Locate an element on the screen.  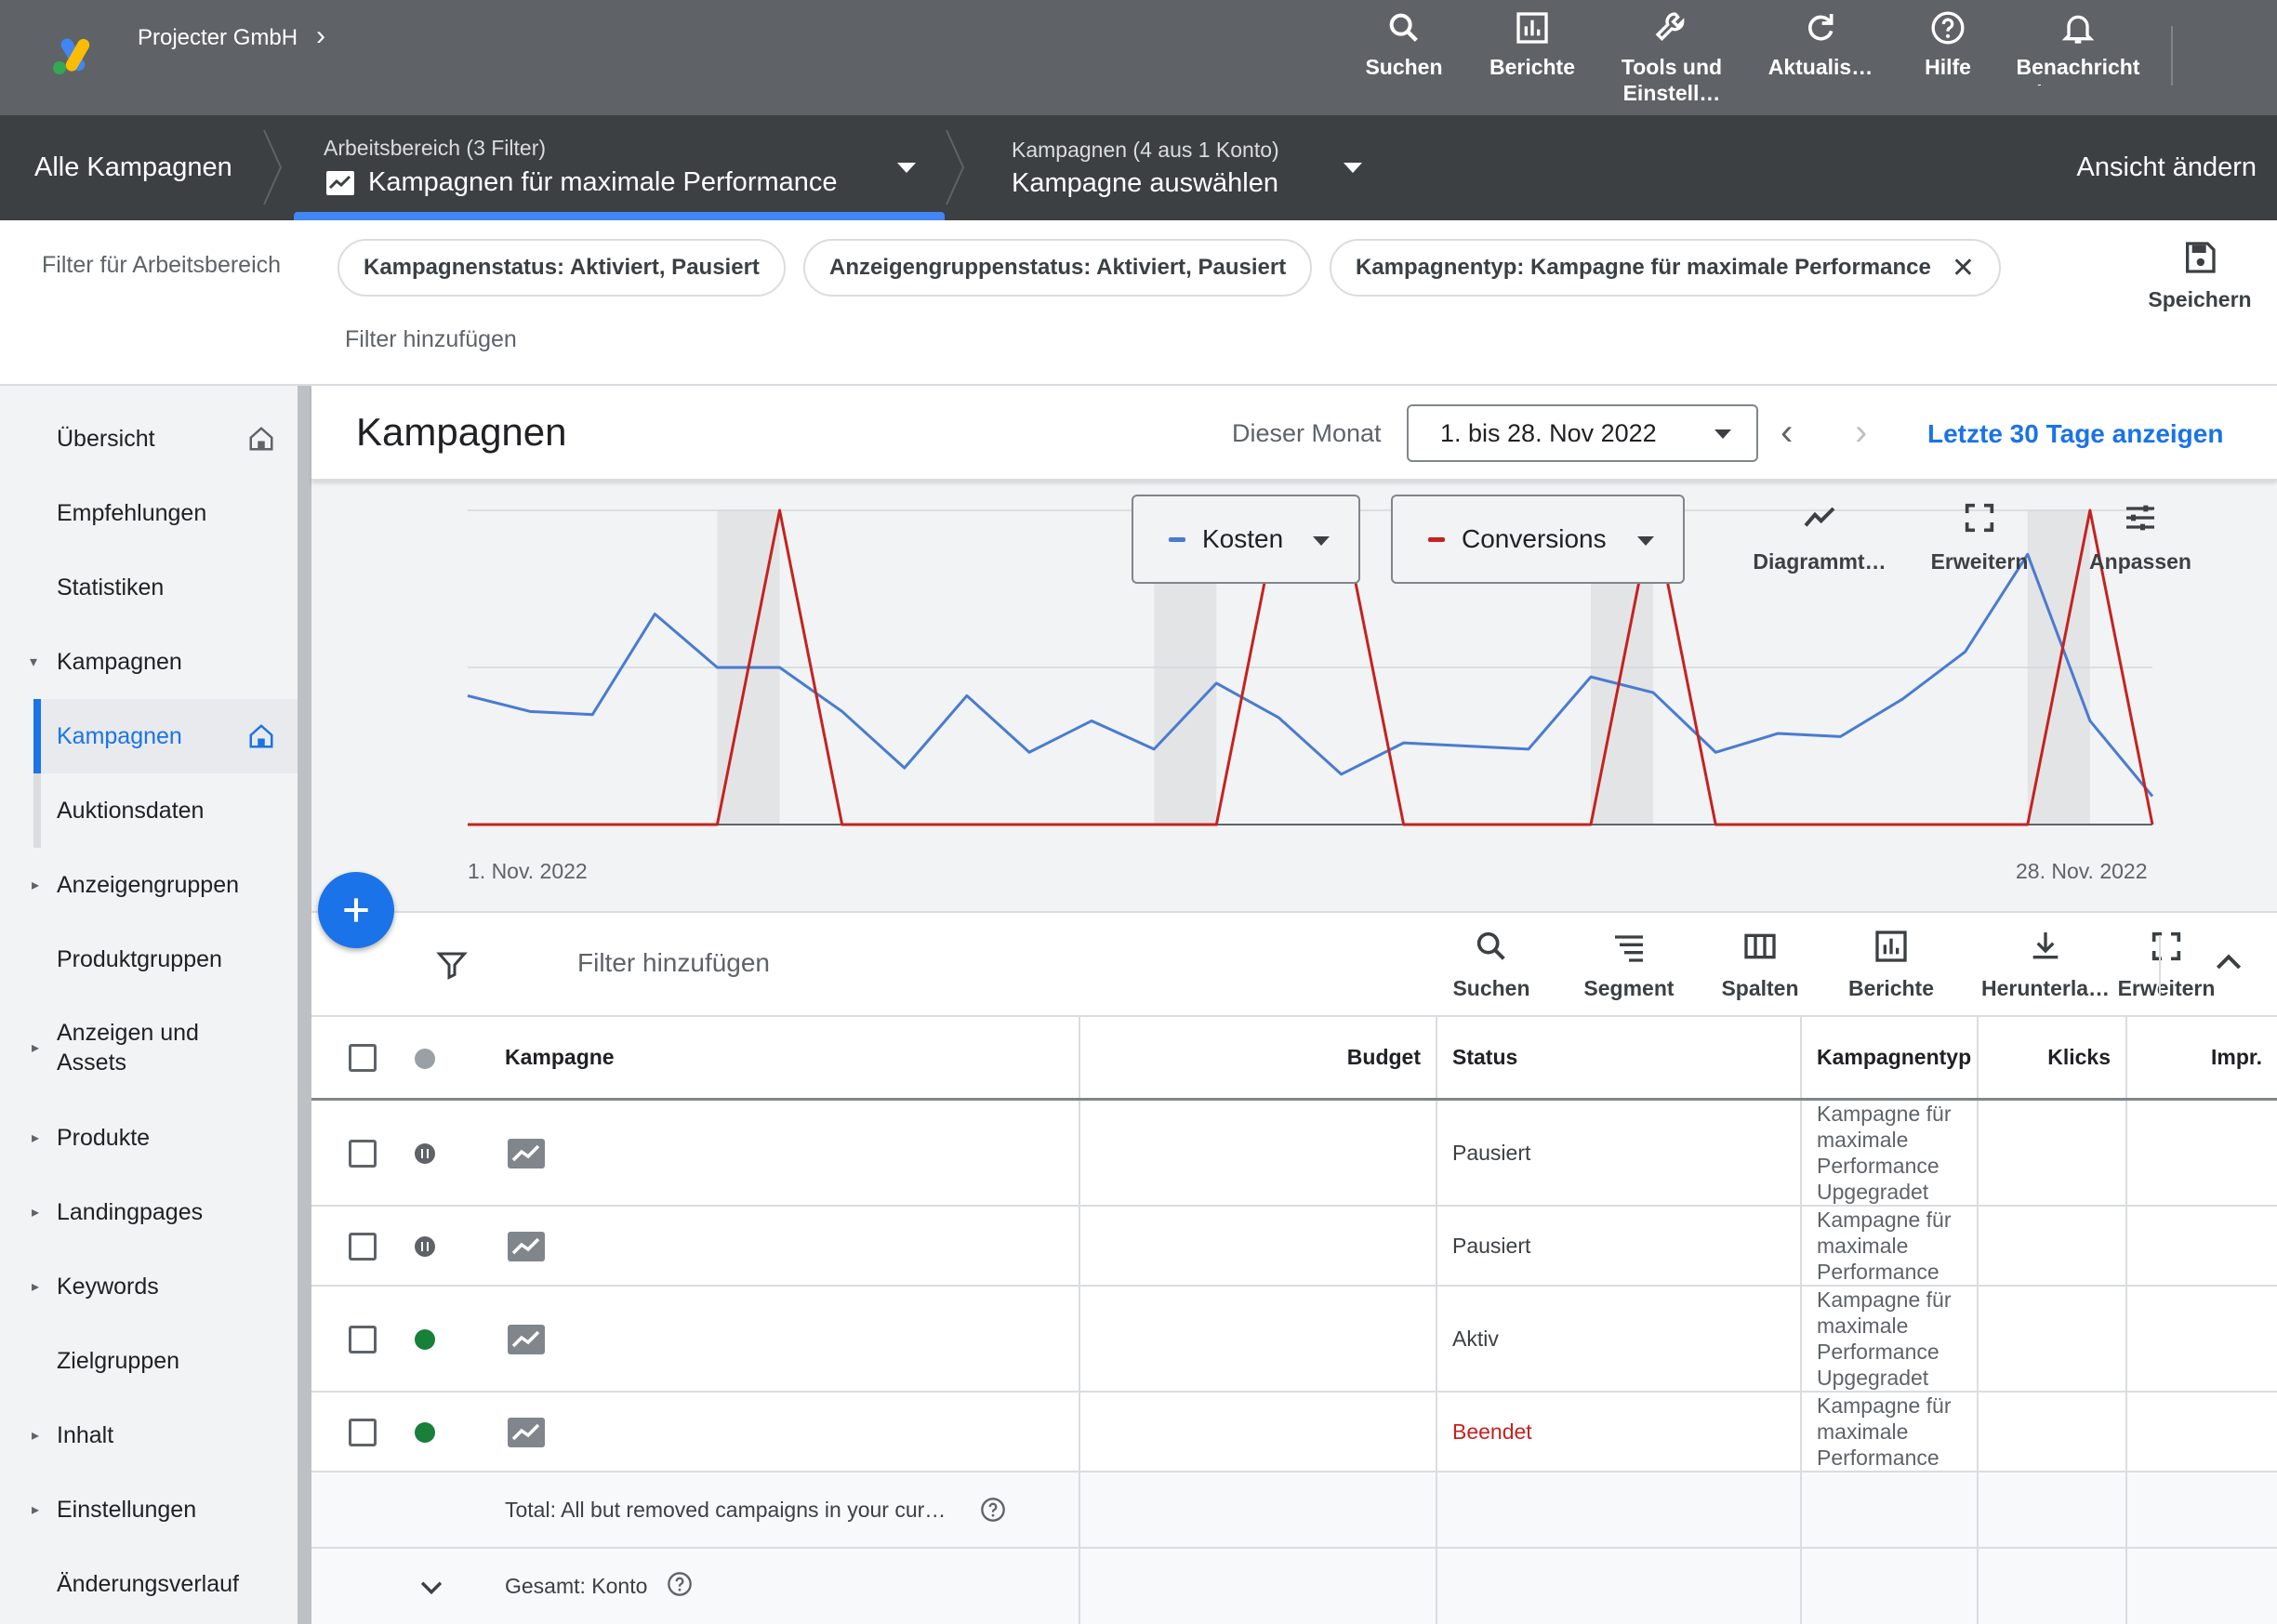
campaign-selector: Kampagne auswählen is located at coordinates (1145, 183).